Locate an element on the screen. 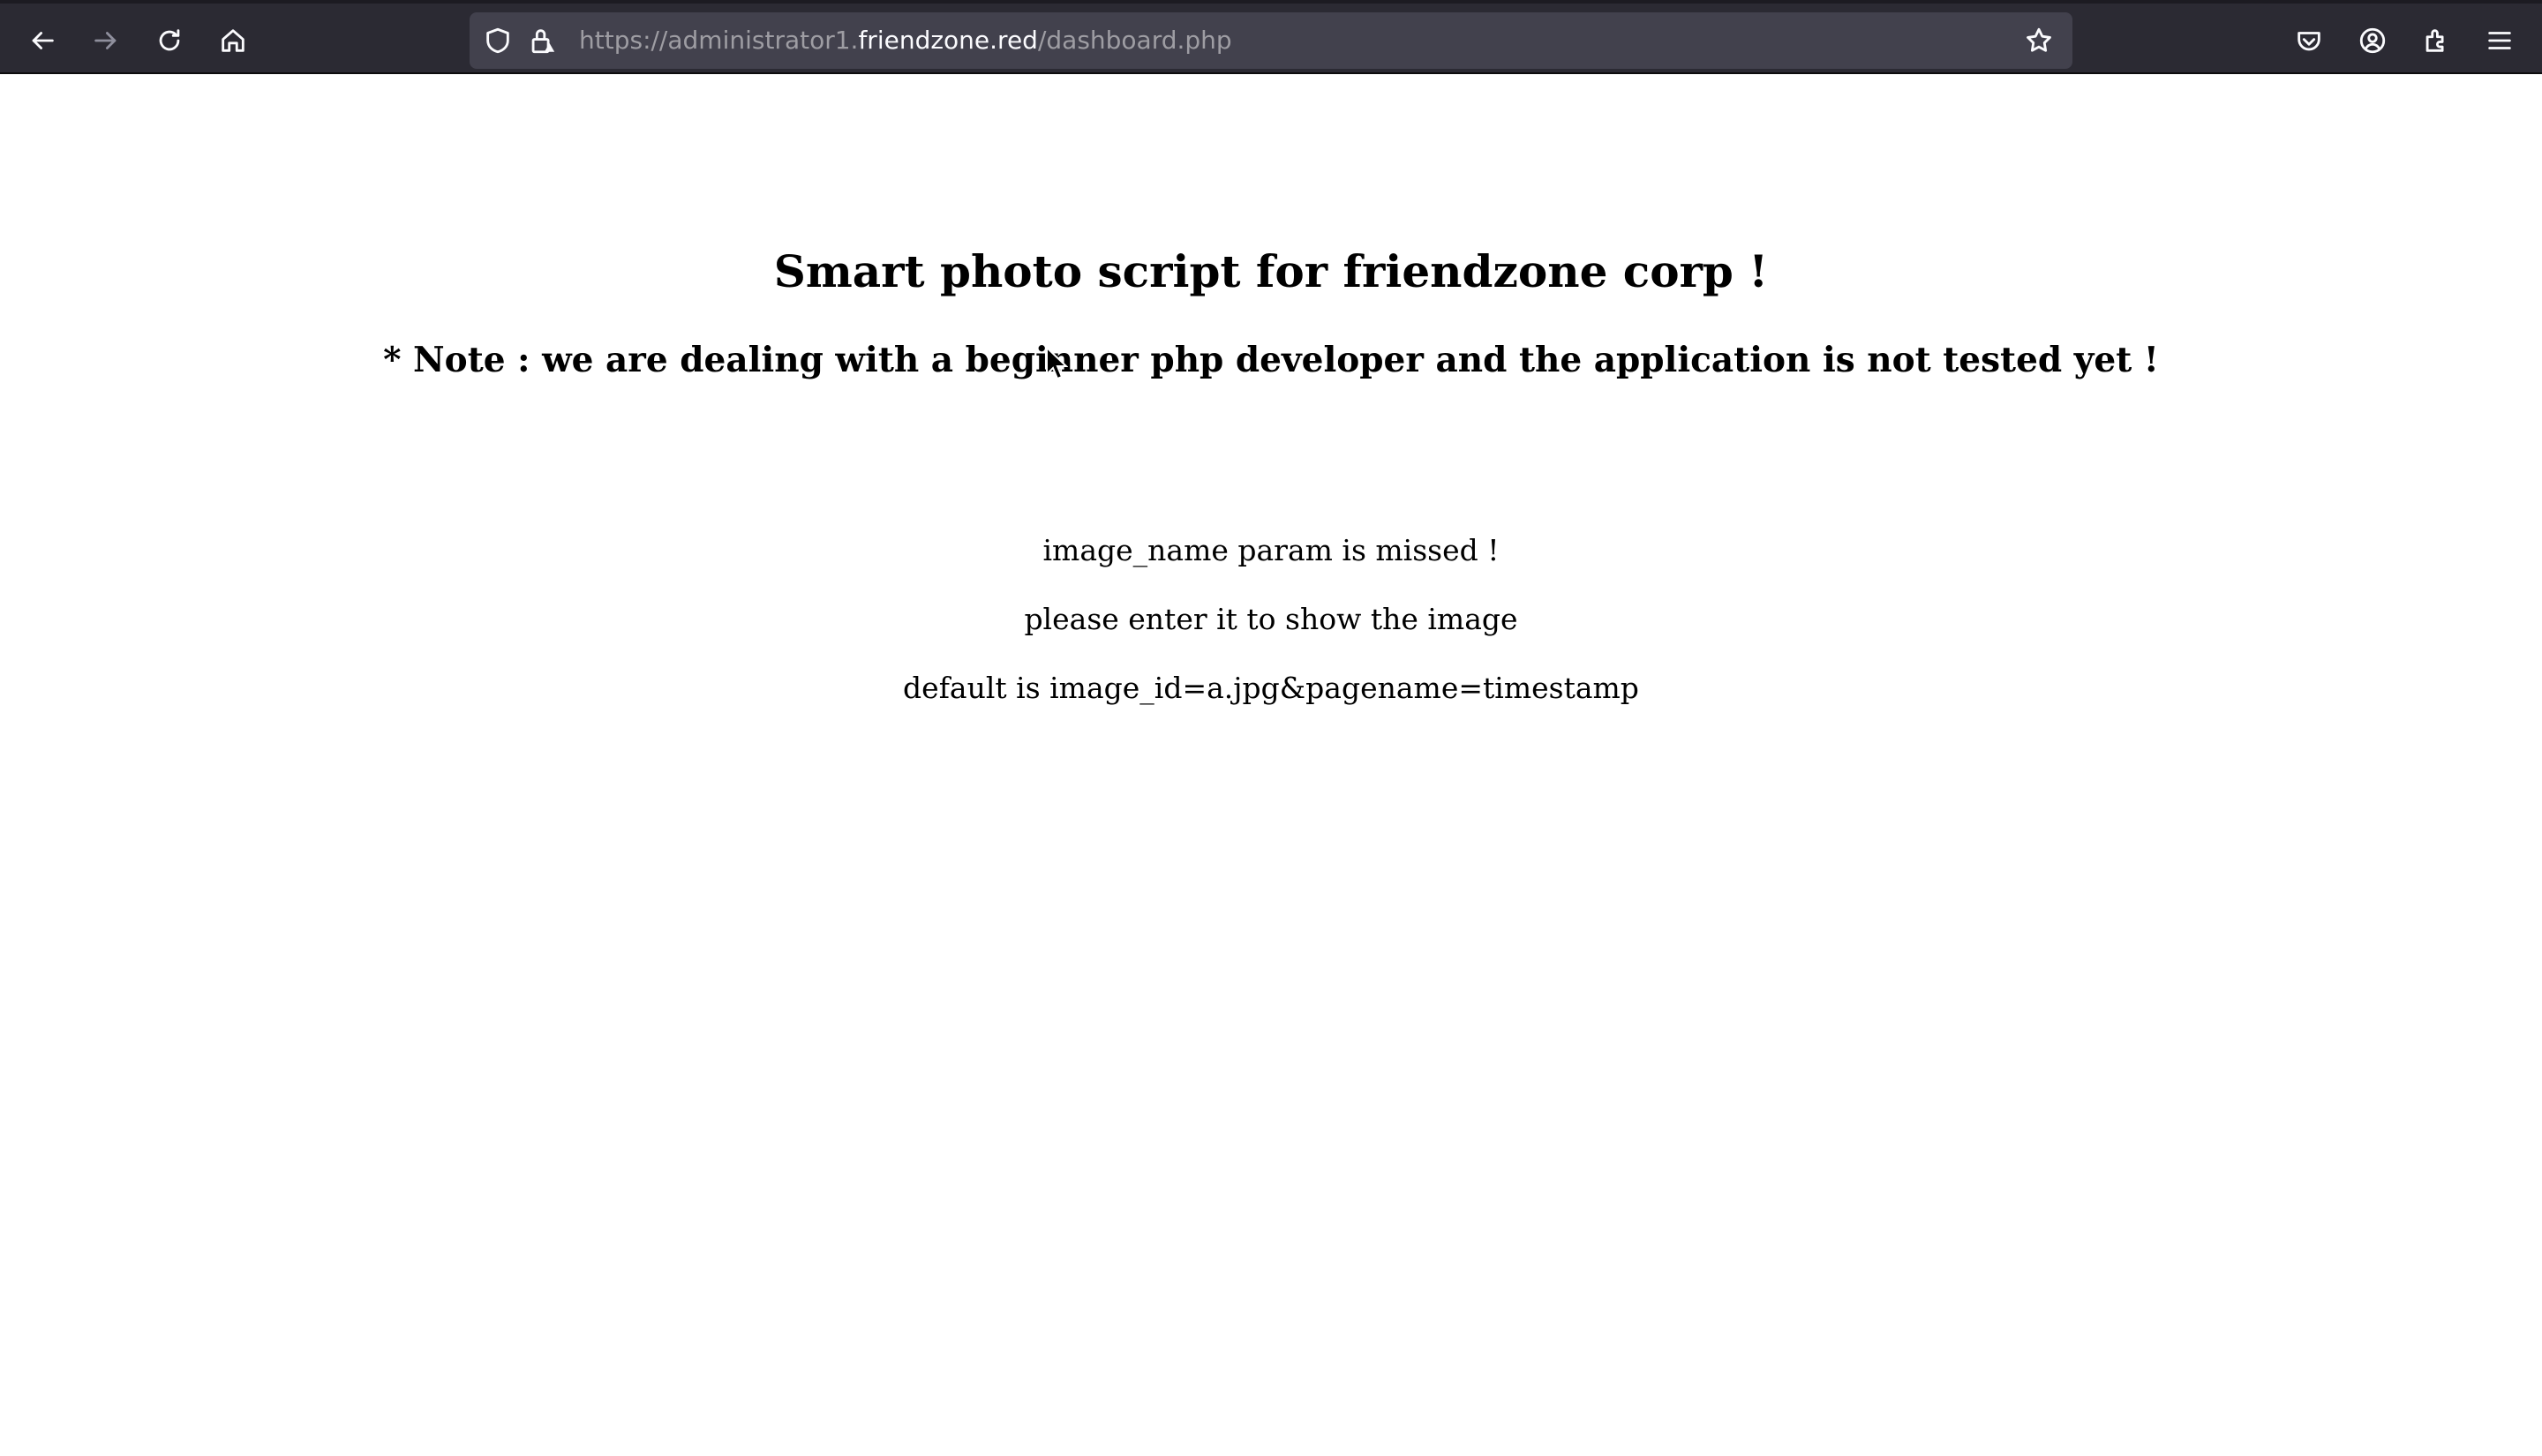 Image resolution: width=2542 pixels, height=1456 pixels. url-domain: friendzone.red is located at coordinates (948, 40).